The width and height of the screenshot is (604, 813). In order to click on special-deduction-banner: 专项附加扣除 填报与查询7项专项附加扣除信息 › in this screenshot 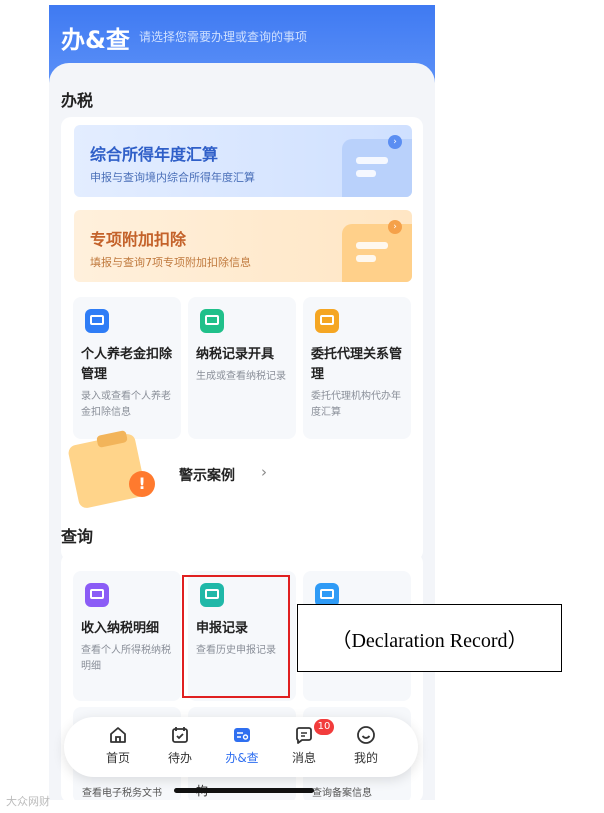, I will do `click(243, 246)`.